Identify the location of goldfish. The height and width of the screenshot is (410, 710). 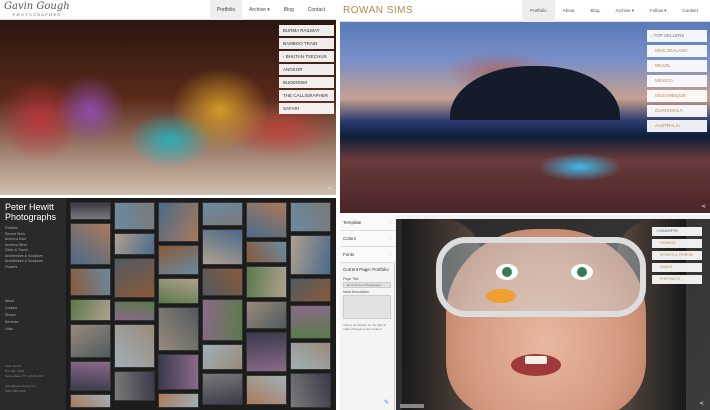
(501, 296).